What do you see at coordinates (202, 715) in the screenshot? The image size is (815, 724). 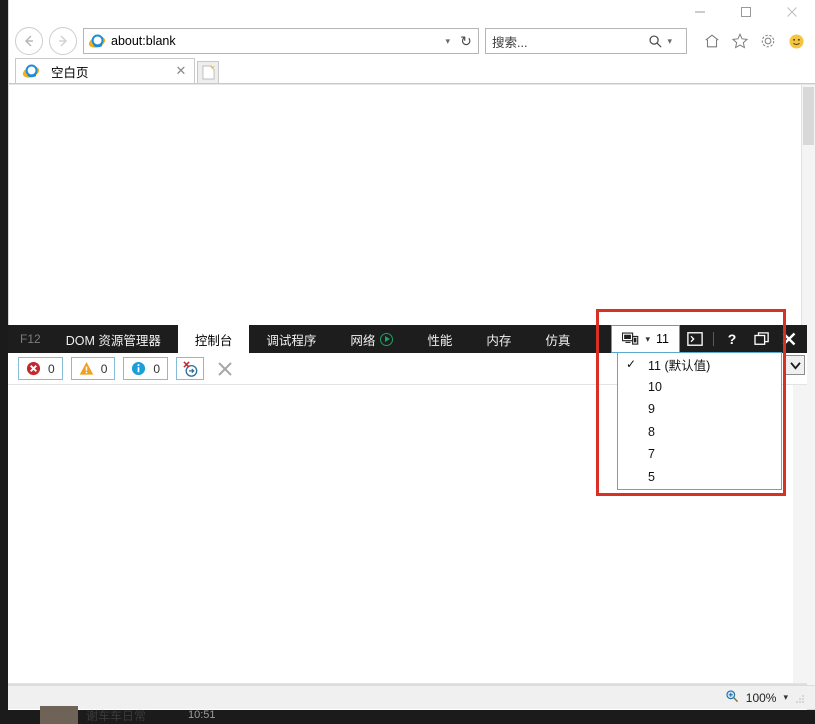 I see `background-time: 10:51` at bounding box center [202, 715].